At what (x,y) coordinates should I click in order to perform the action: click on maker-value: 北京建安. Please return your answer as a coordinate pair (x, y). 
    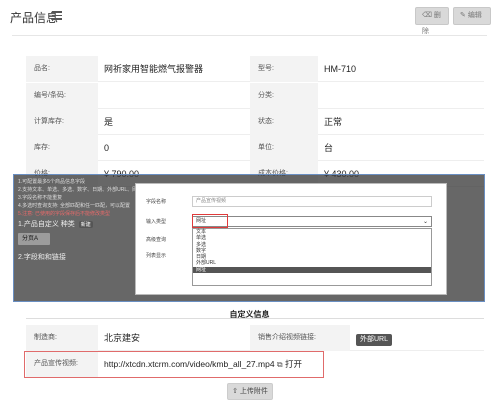
    Looking at the image, I should click on (122, 338).